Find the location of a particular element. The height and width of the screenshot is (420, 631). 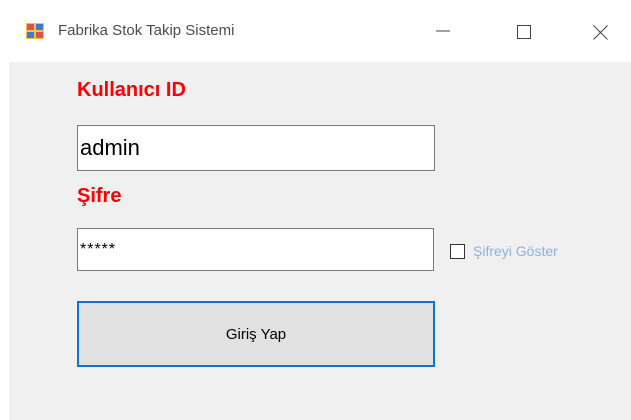

minimize-button is located at coordinates (443, 31).